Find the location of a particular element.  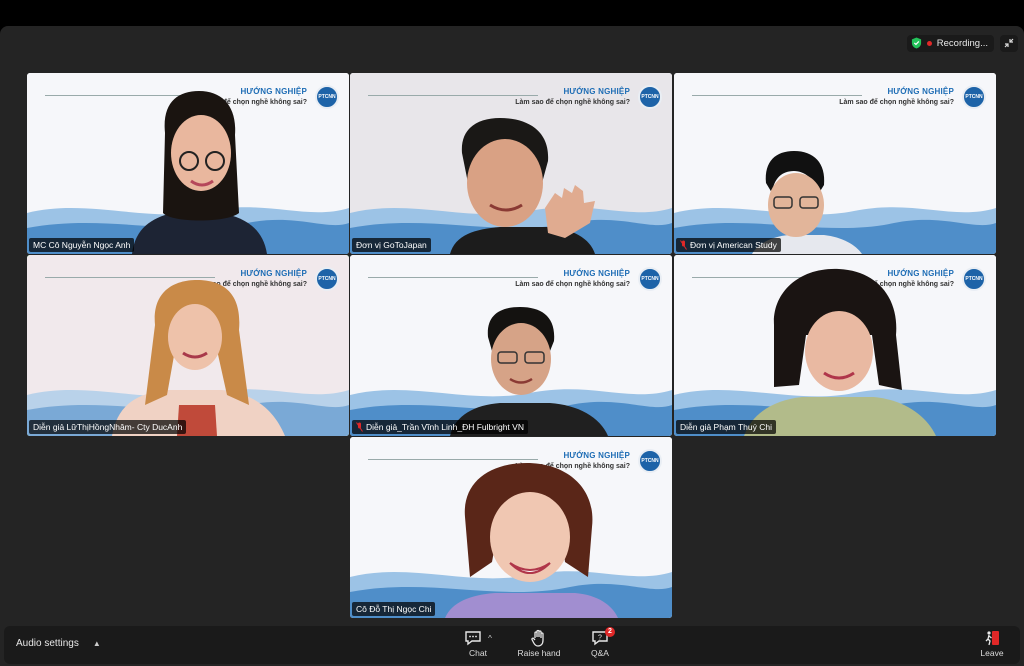

participant-name-label: MC Cô Nguyễn Ngọc Anh is located at coordinates (82, 245).